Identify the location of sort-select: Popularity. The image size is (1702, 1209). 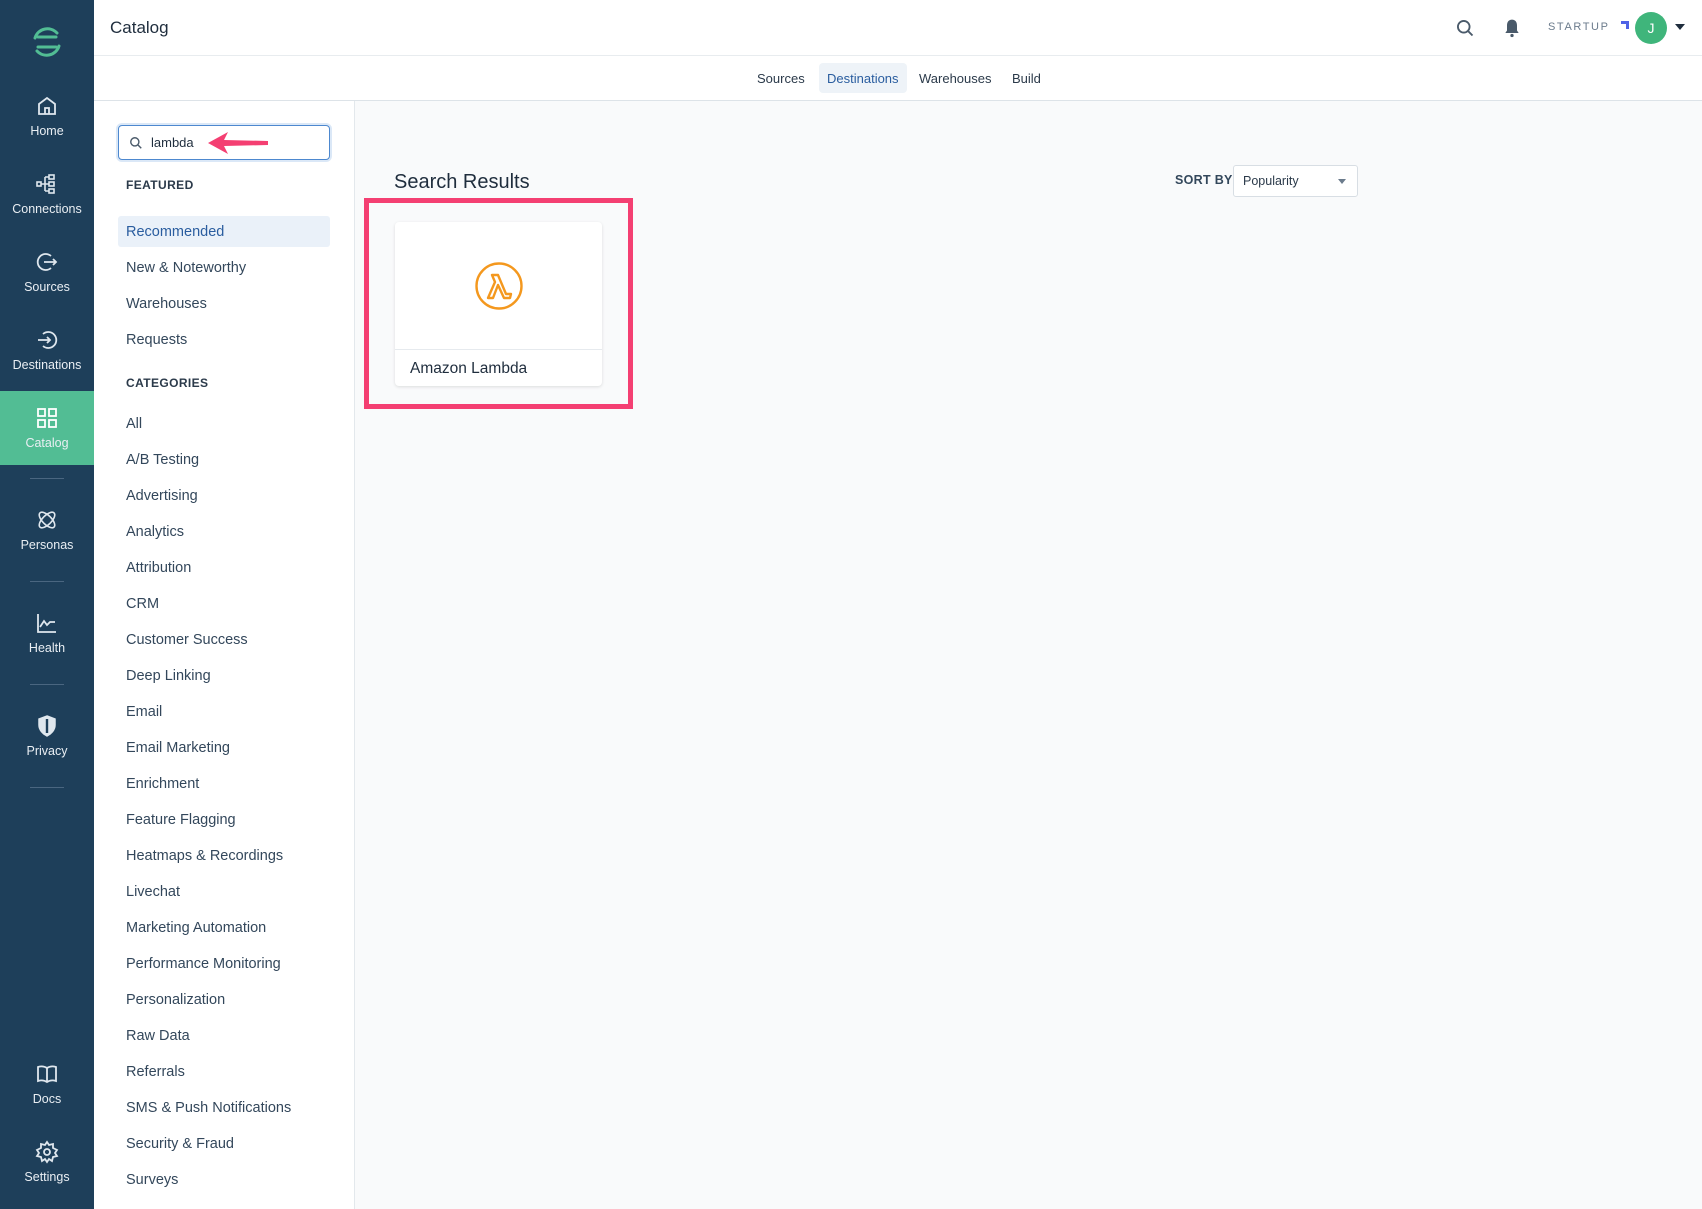
(1295, 181).